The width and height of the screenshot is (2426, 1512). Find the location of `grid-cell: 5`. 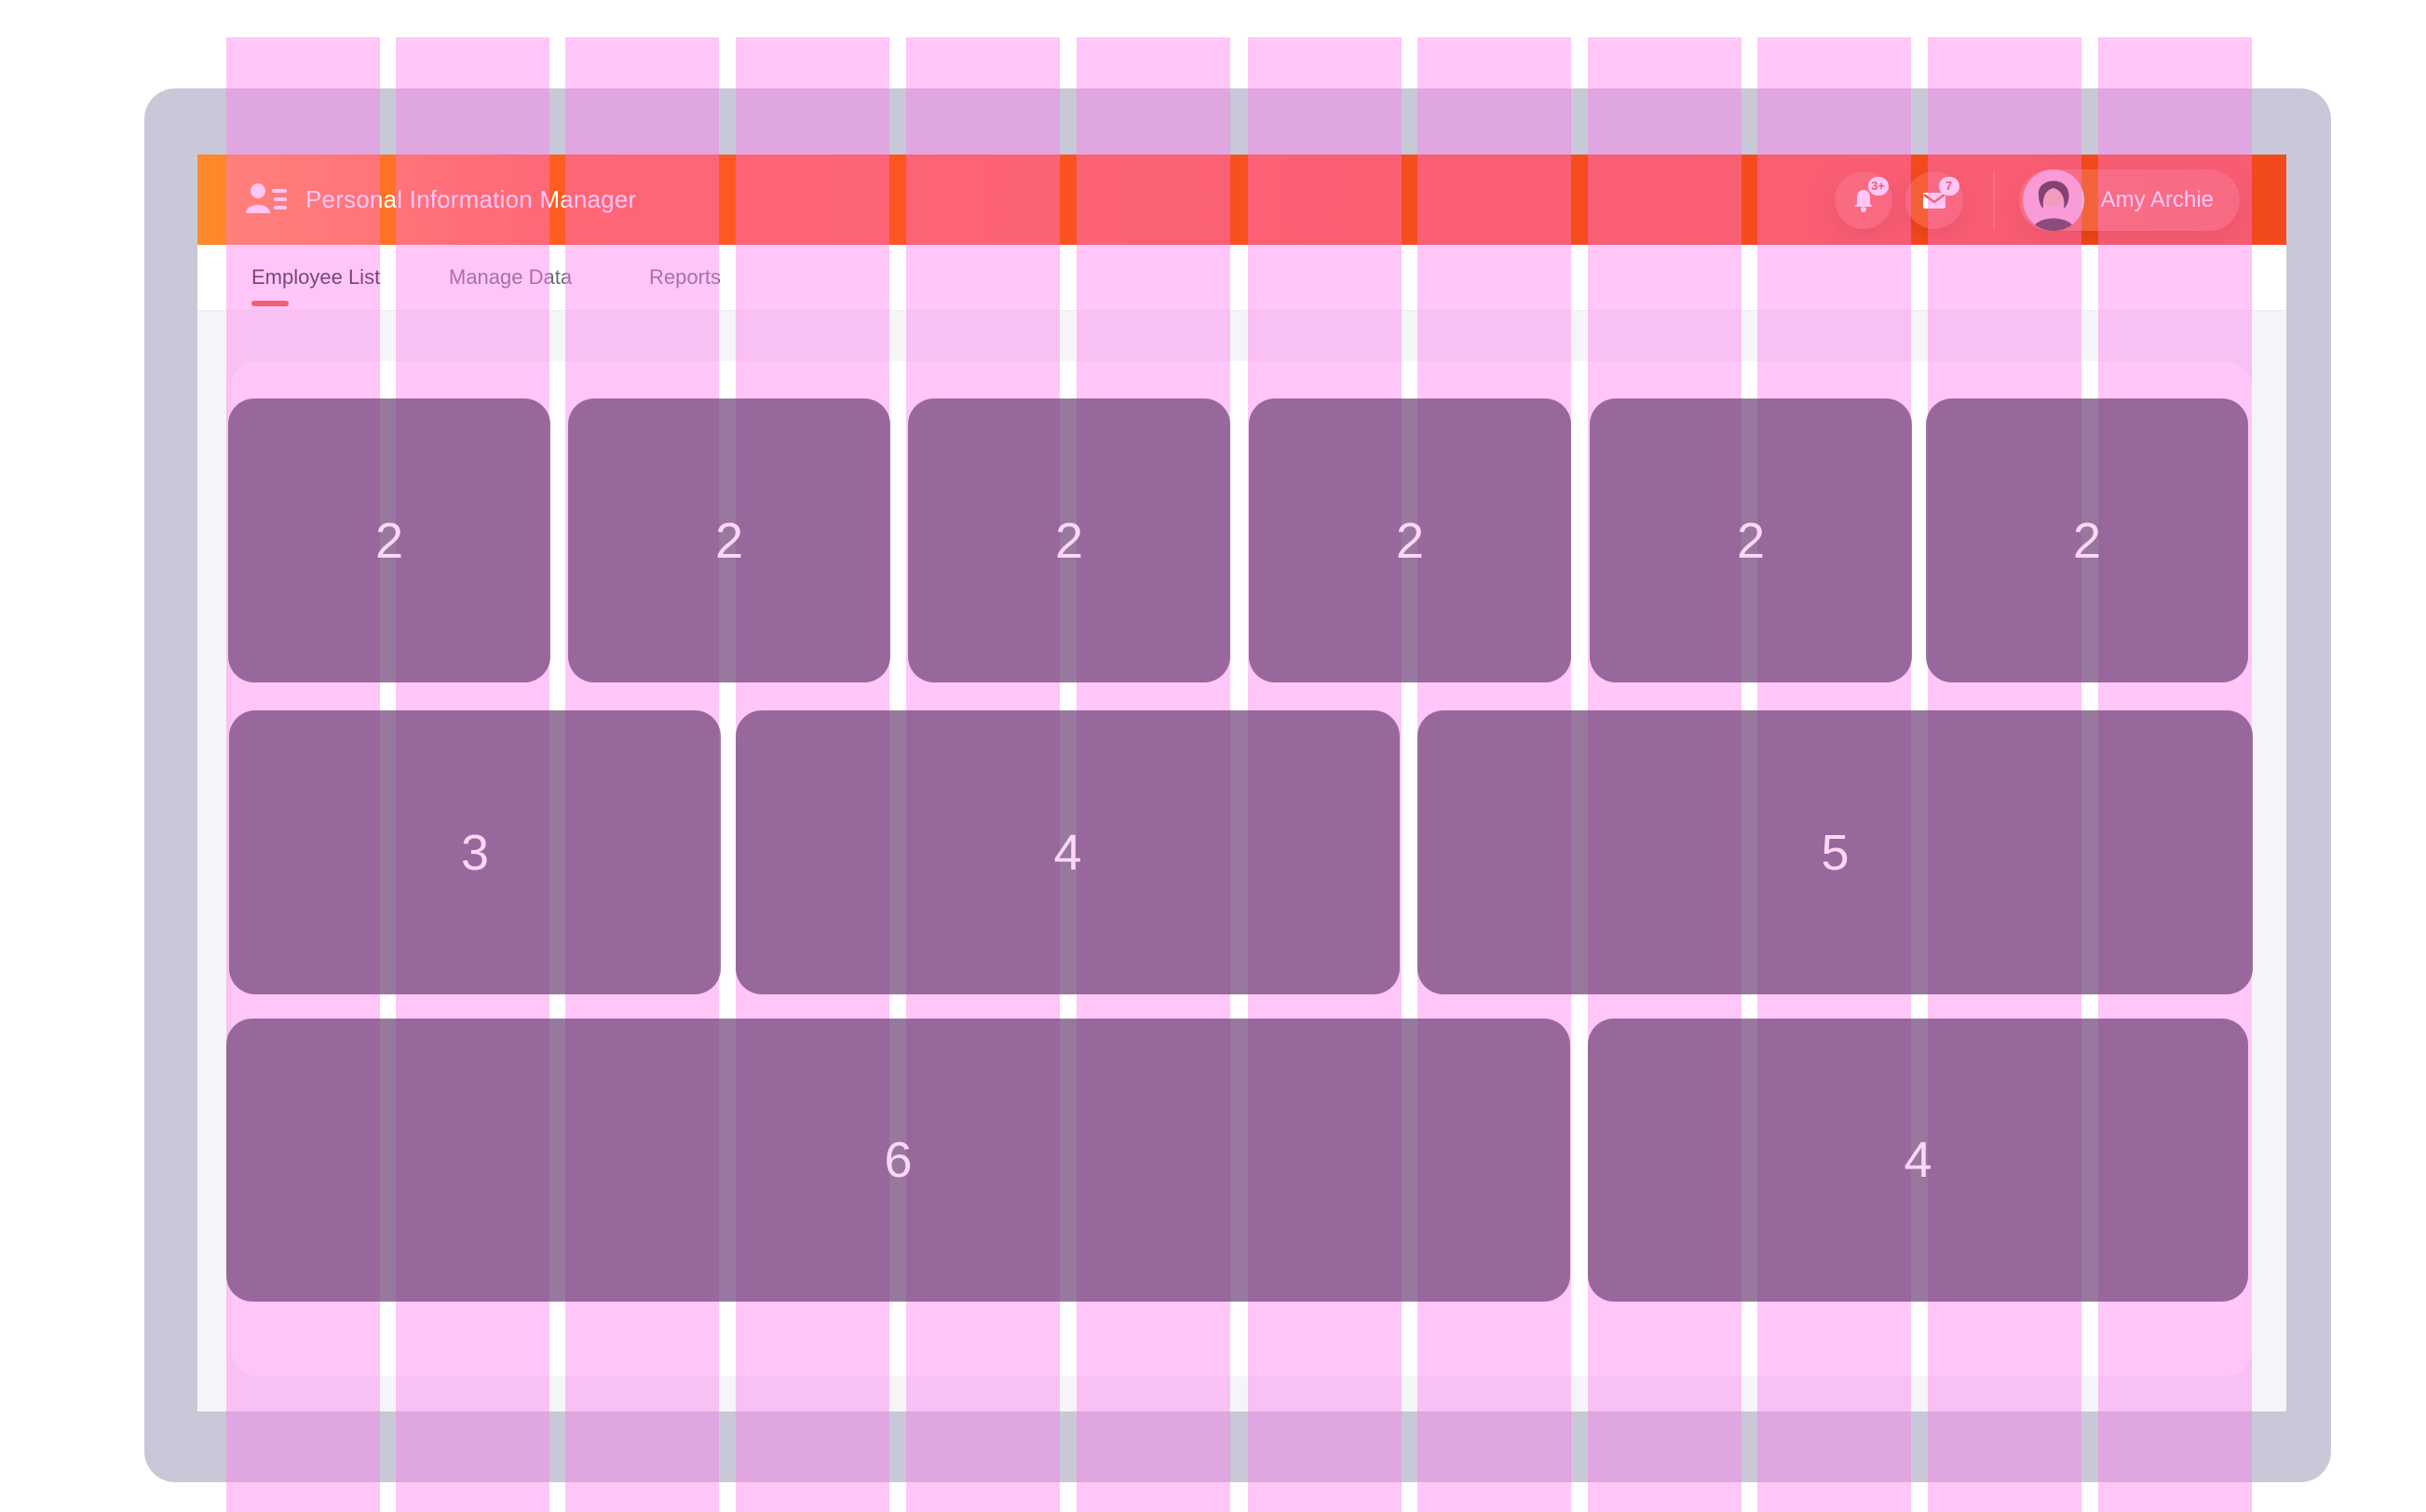

grid-cell: 5 is located at coordinates (1835, 852).